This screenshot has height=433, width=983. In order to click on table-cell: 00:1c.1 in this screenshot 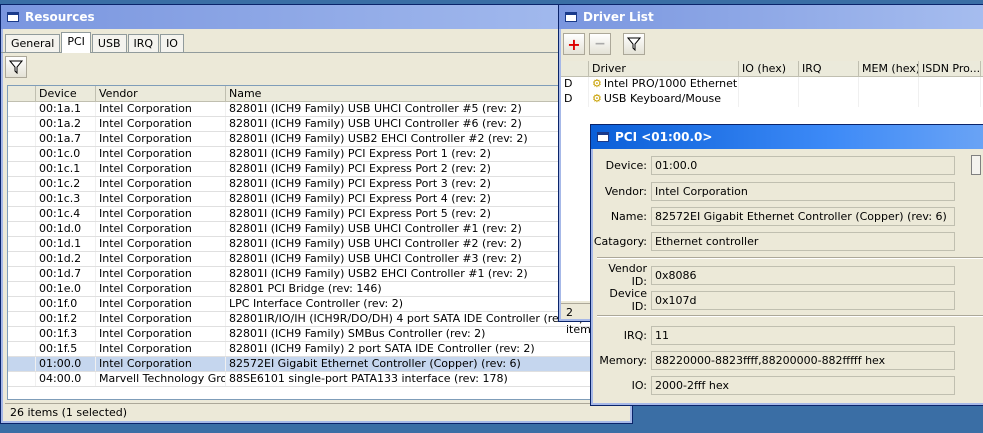, I will do `click(66, 169)`.